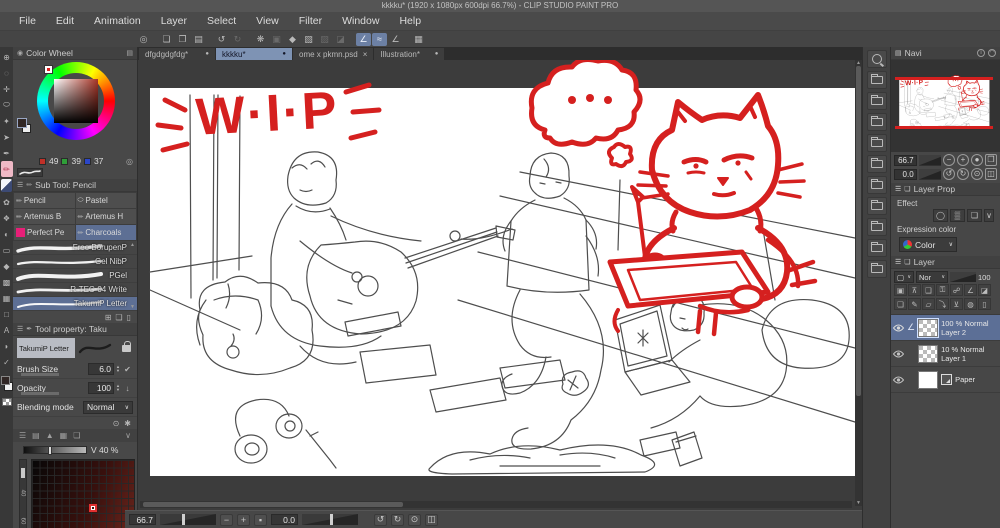 This screenshot has height=528, width=1000. I want to click on lock-icon, so click(126, 346).